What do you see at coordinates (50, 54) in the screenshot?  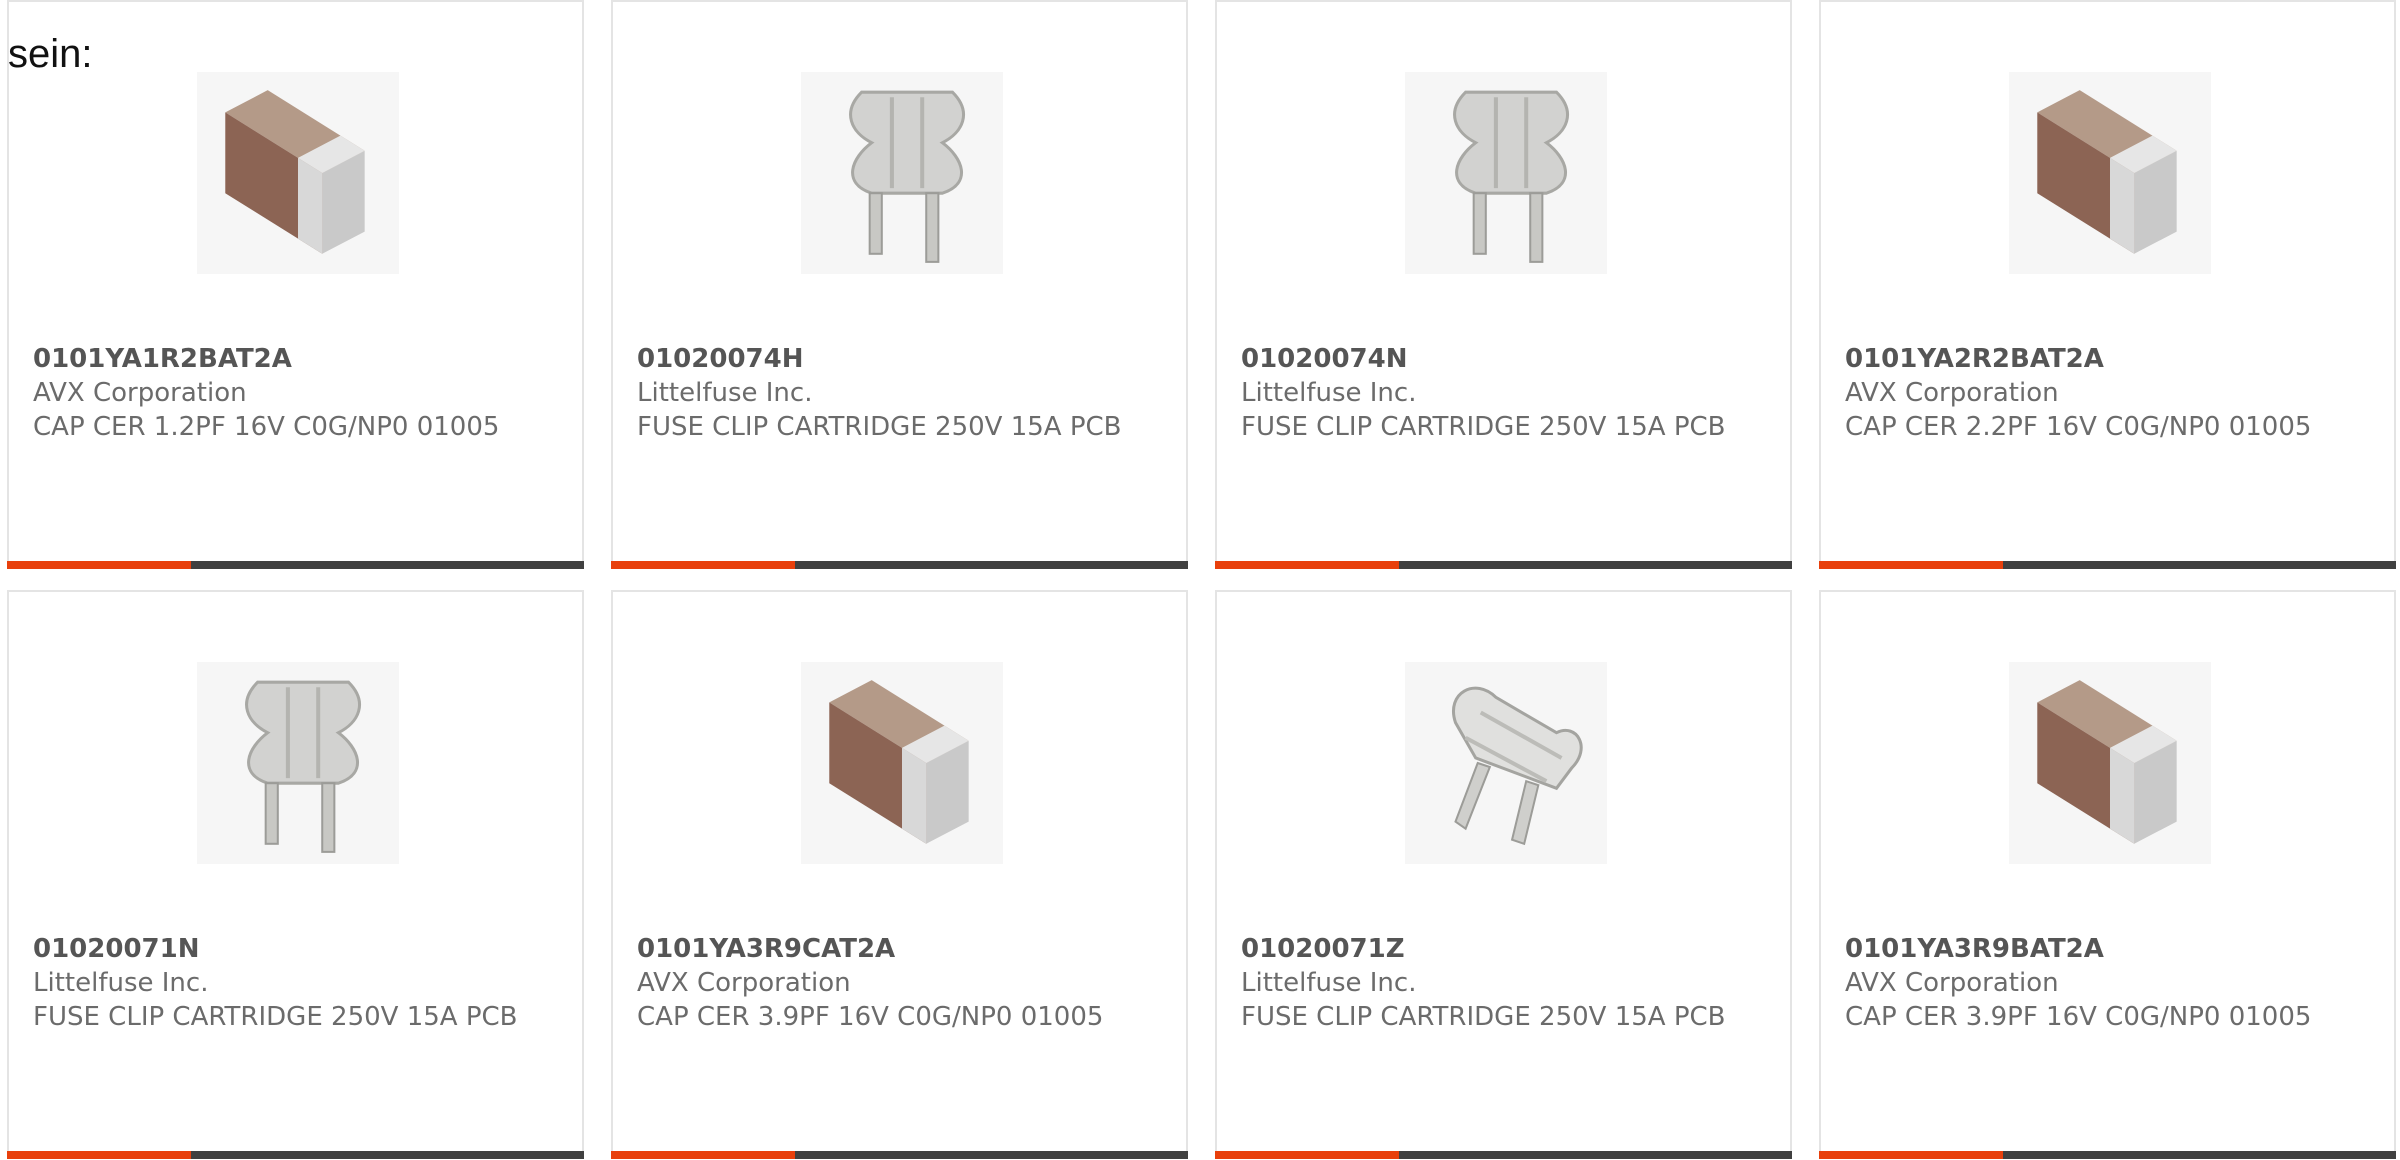 I see `intro-text: sein:` at bounding box center [50, 54].